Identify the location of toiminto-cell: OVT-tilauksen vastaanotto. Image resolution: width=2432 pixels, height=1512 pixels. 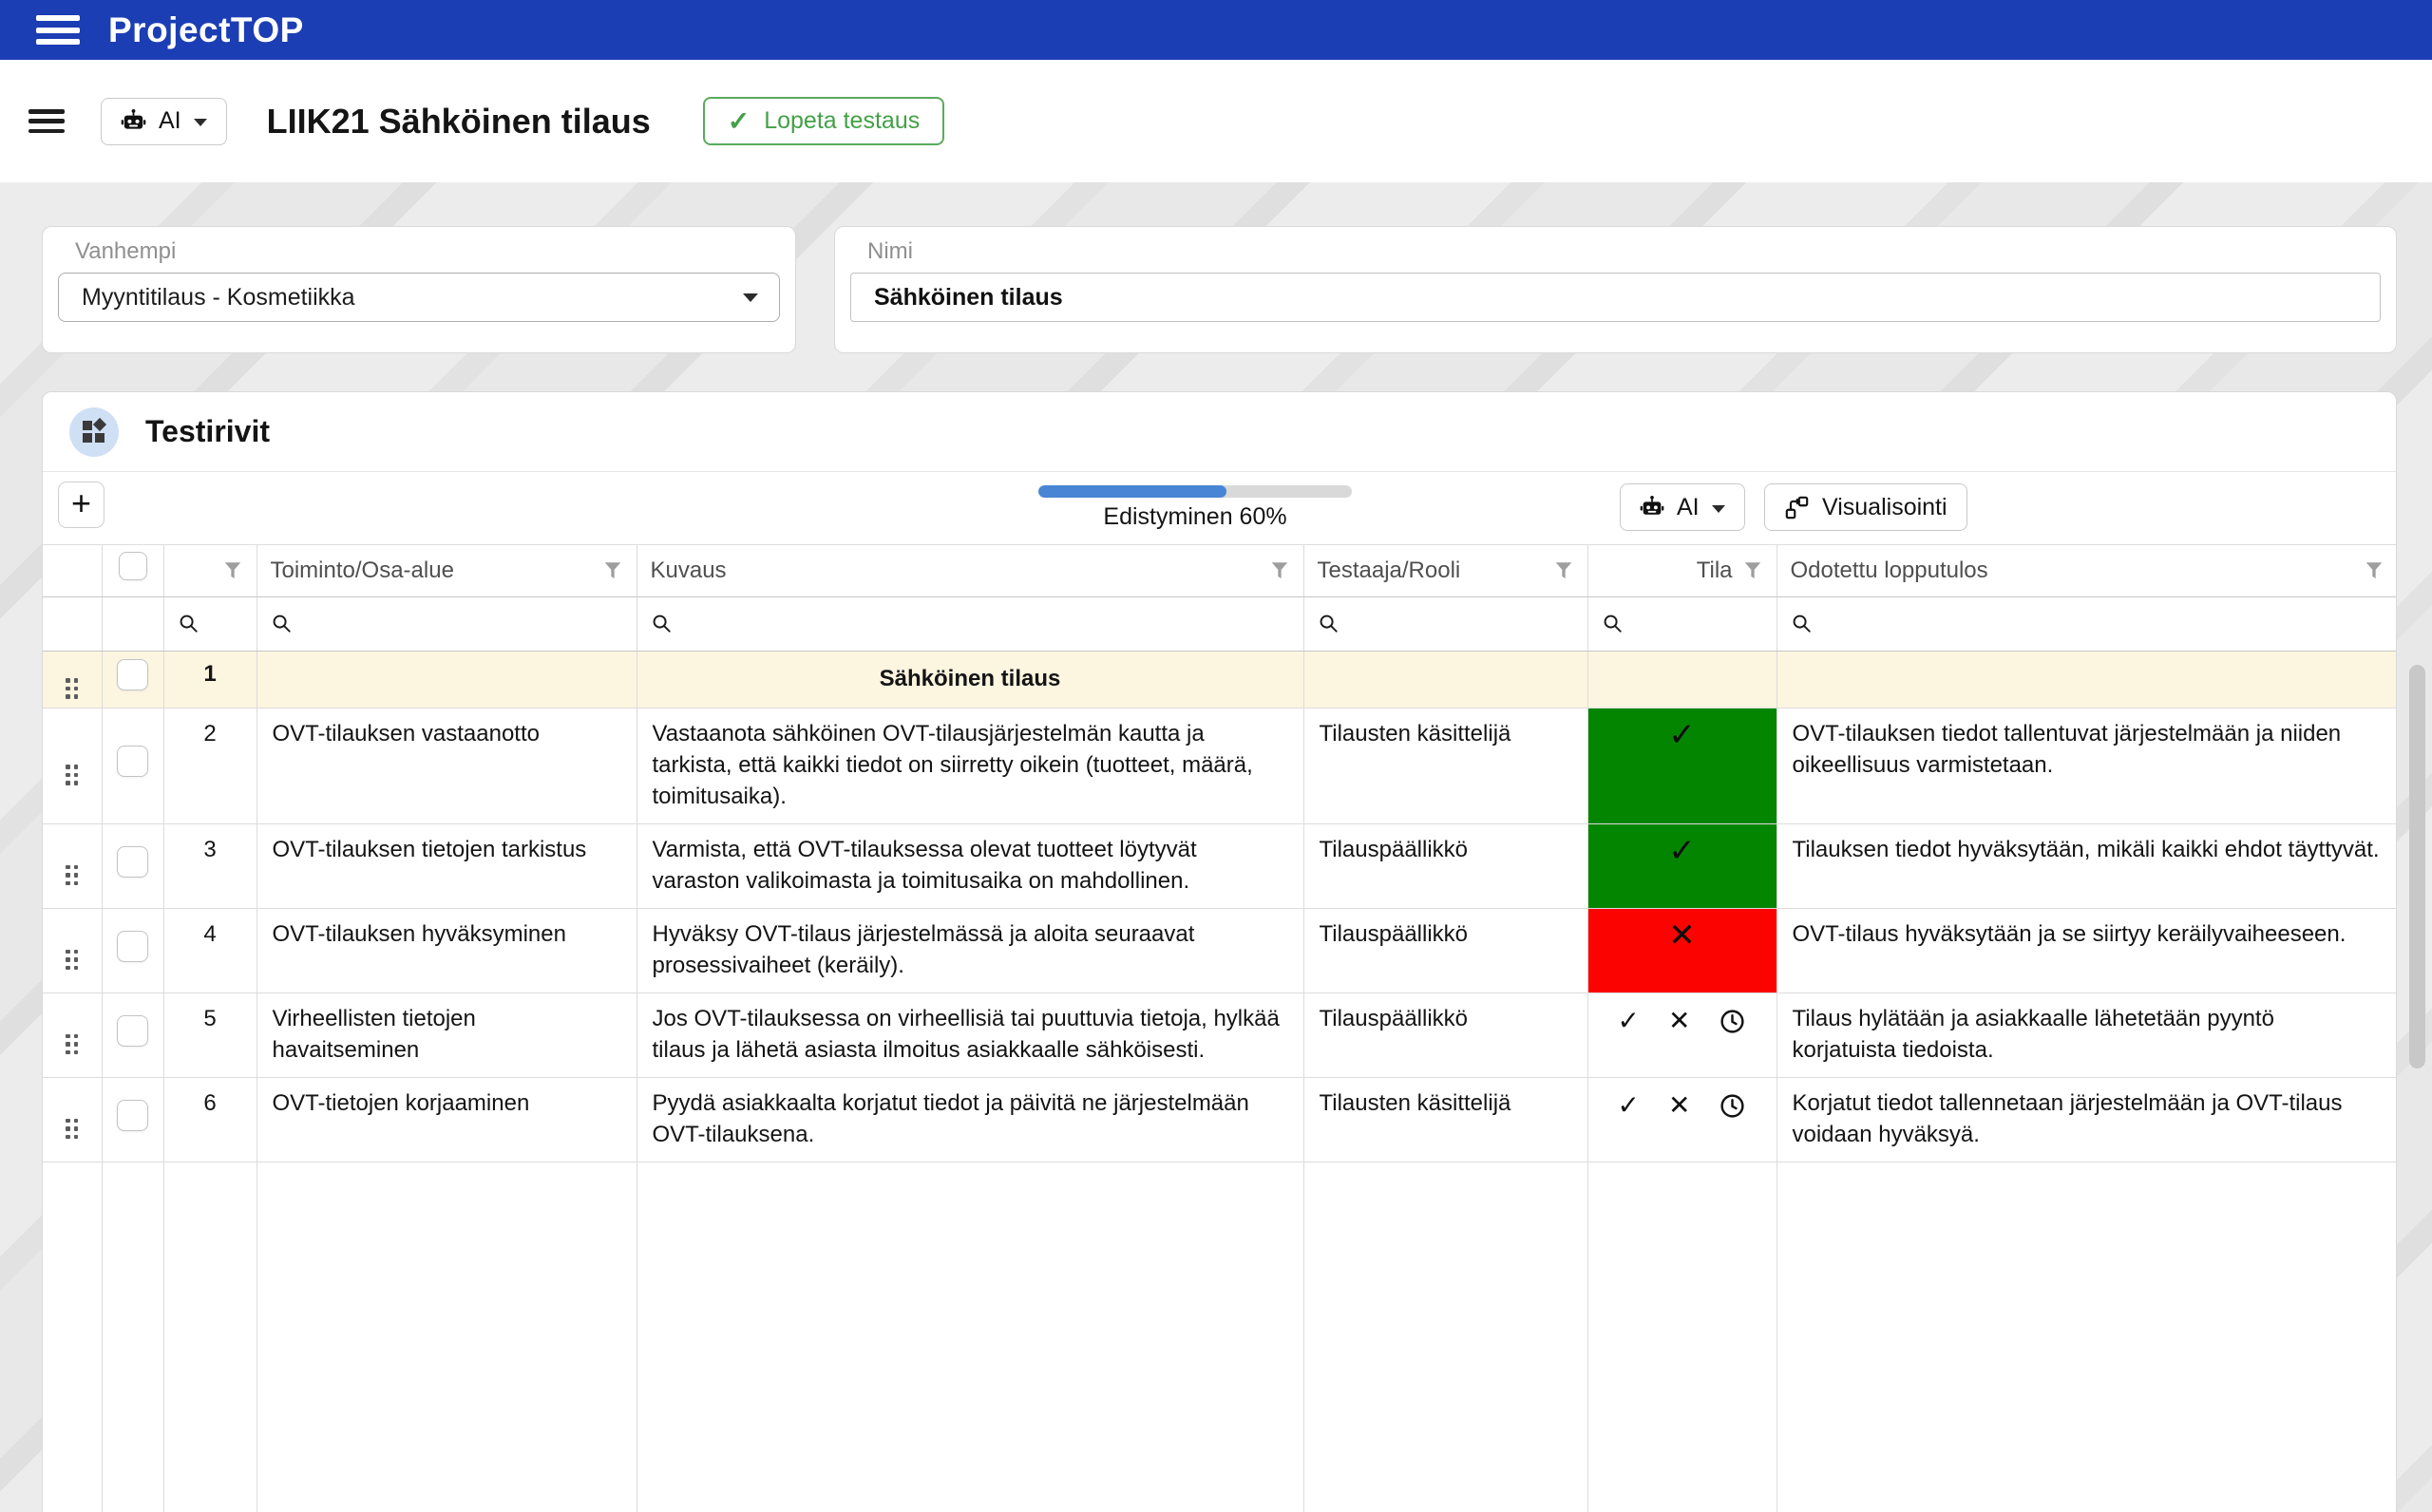
(446, 766).